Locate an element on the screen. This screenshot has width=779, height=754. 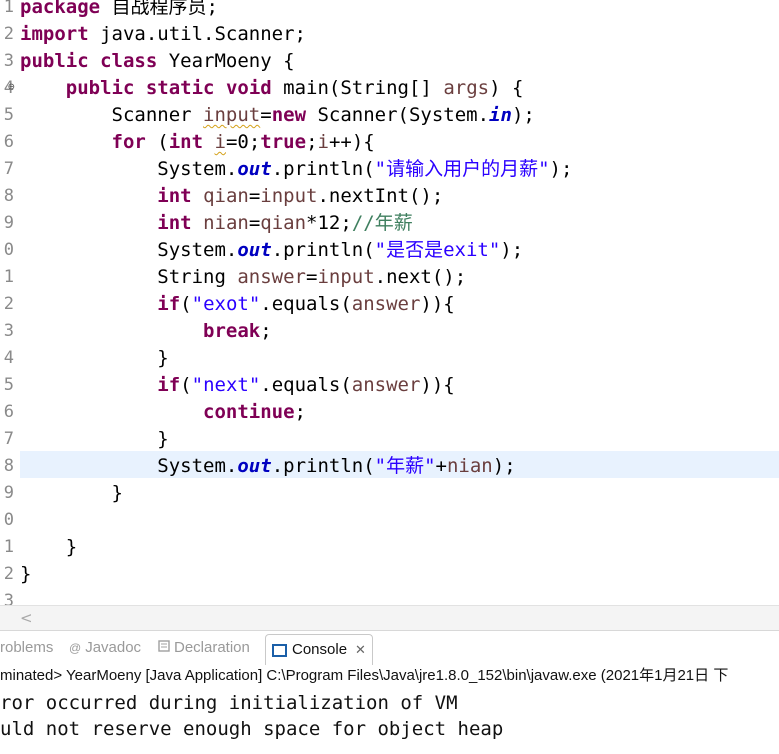
tab-javadoc: @ Javadoc is located at coordinates (105, 647).